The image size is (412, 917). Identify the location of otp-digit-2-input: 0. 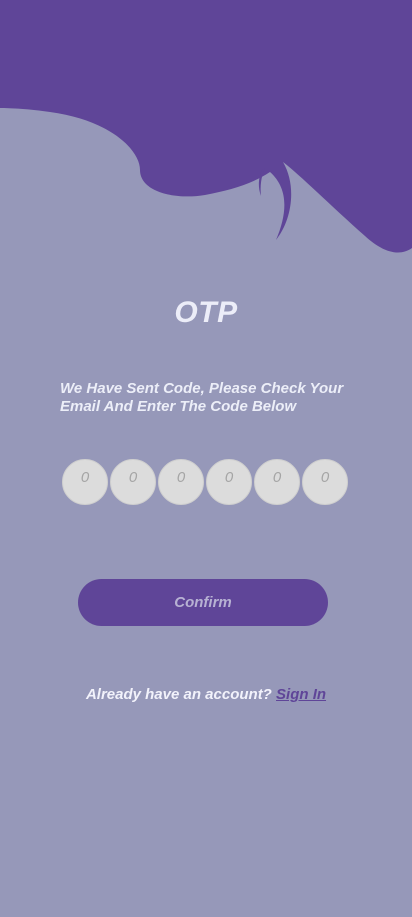
(133, 482).